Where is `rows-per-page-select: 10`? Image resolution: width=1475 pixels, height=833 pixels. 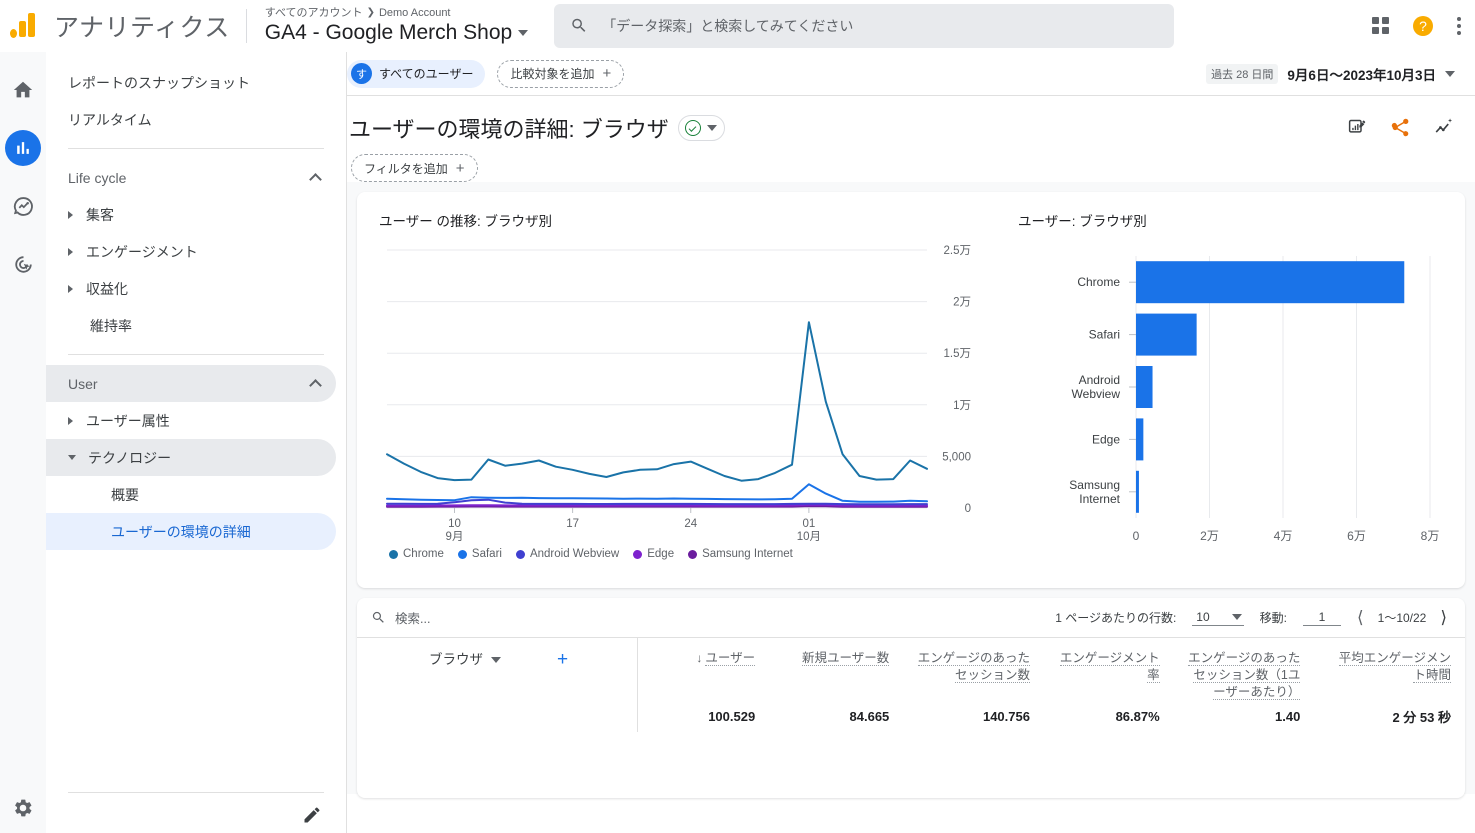
rows-per-page-select: 10 is located at coordinates (1218, 618).